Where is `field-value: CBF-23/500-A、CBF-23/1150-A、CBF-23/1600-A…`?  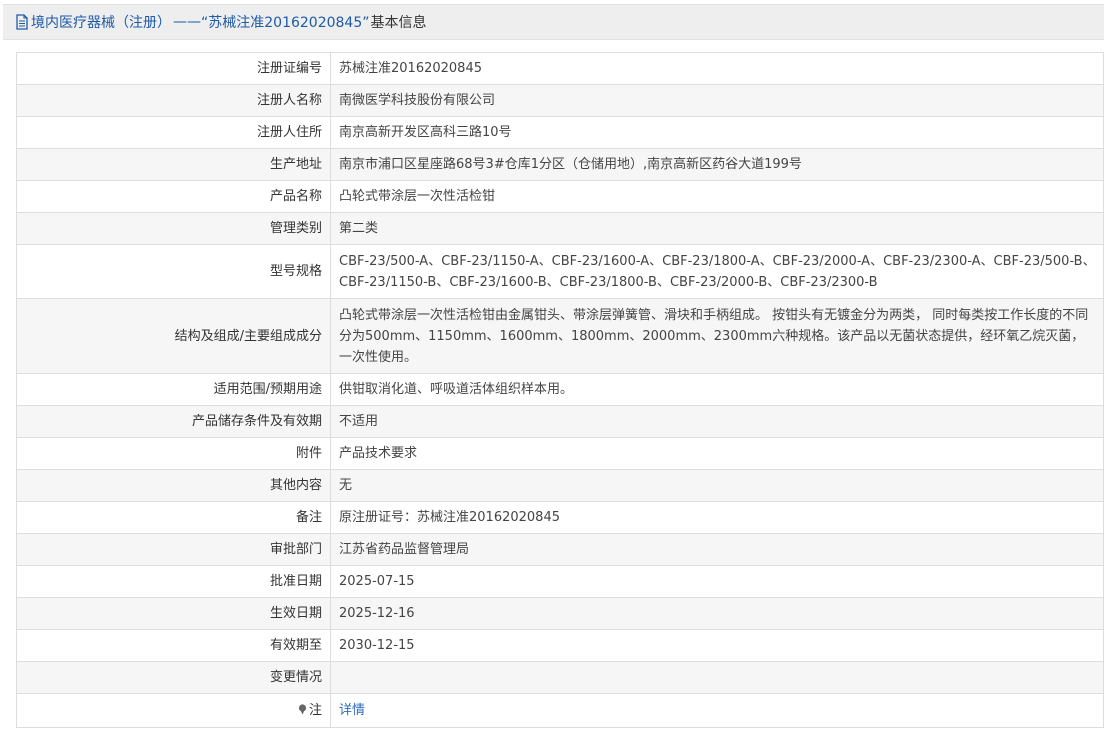
field-value: CBF-23/500-A、CBF-23/1150-A、CBF-23/1600-A… is located at coordinates (717, 271).